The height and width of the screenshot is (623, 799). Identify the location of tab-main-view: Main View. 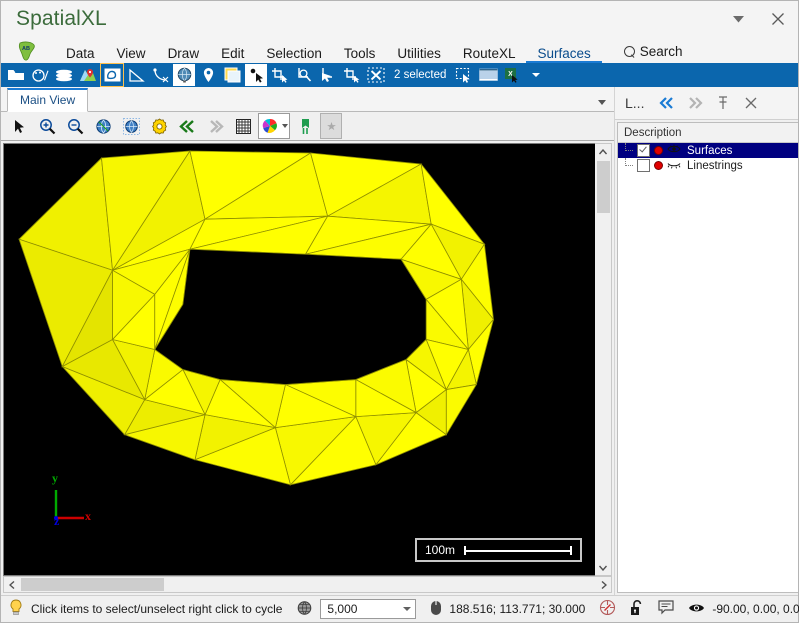
(48, 100).